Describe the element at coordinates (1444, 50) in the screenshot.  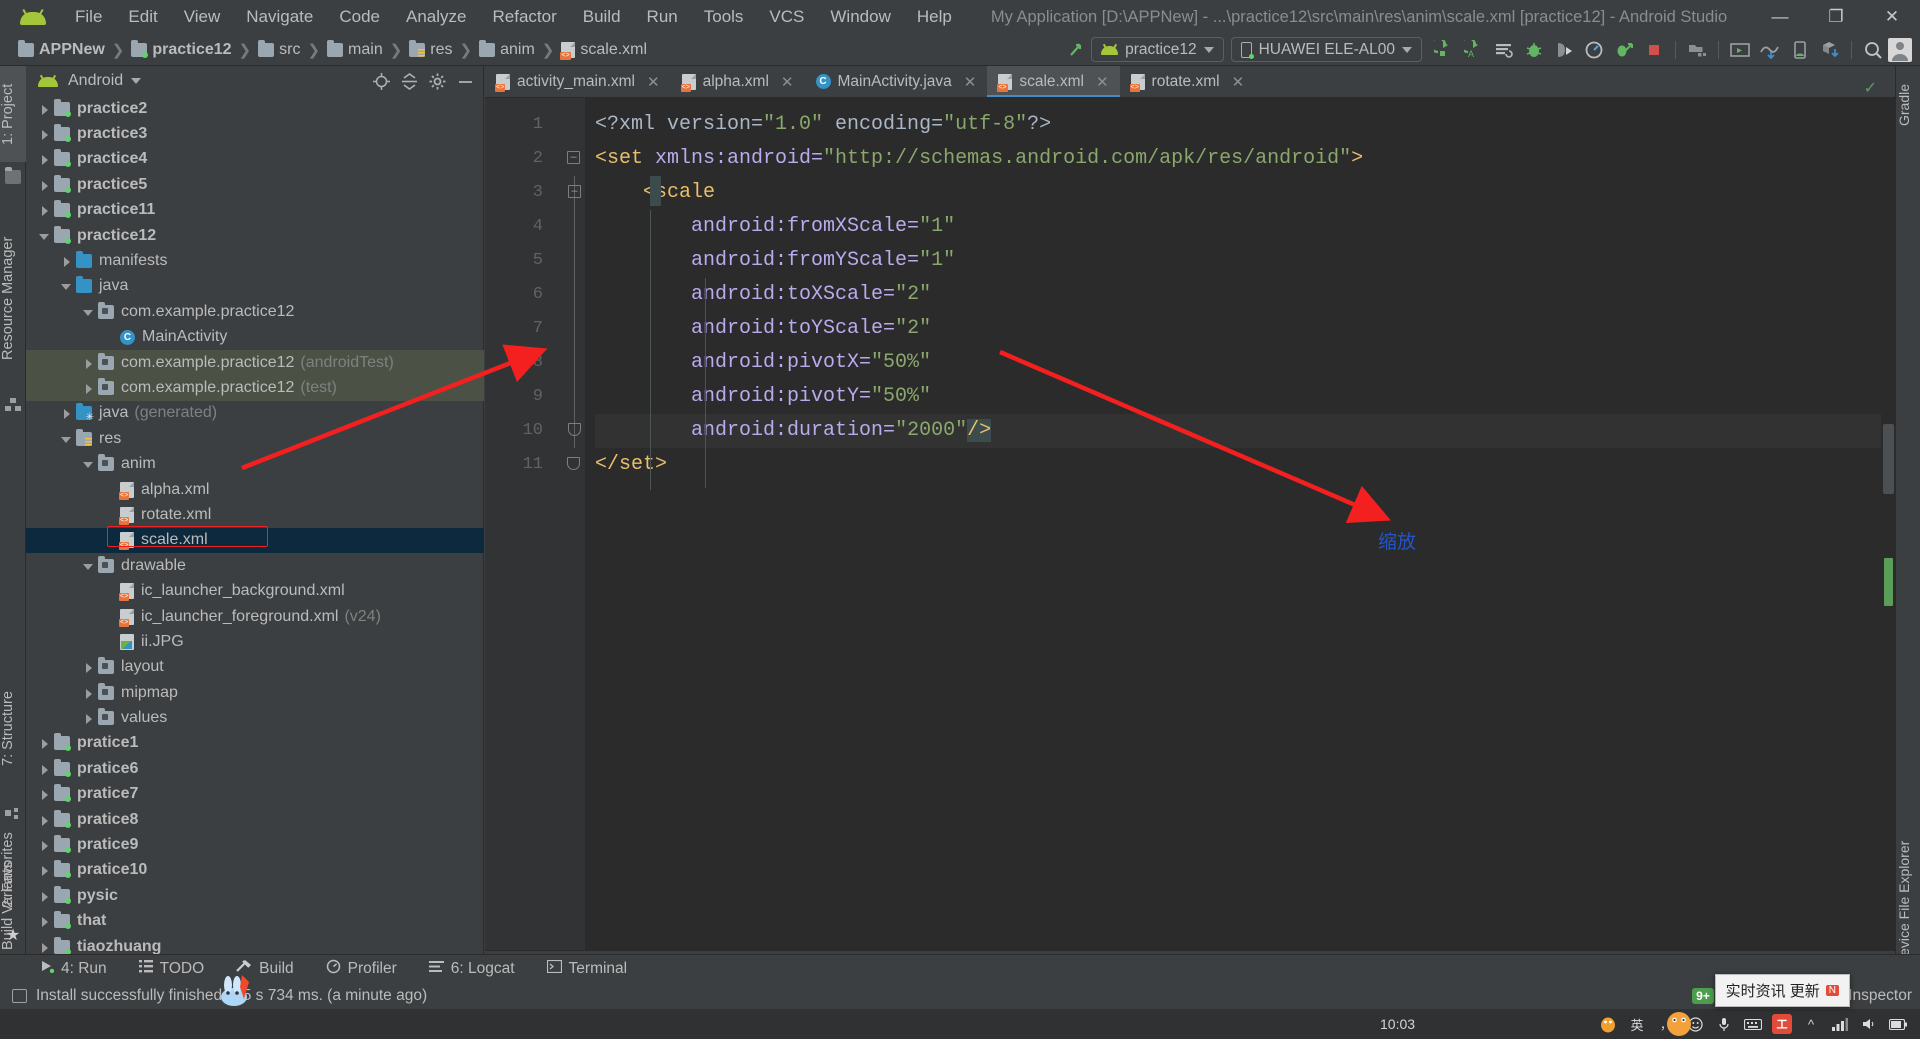
I see `run-icon` at that location.